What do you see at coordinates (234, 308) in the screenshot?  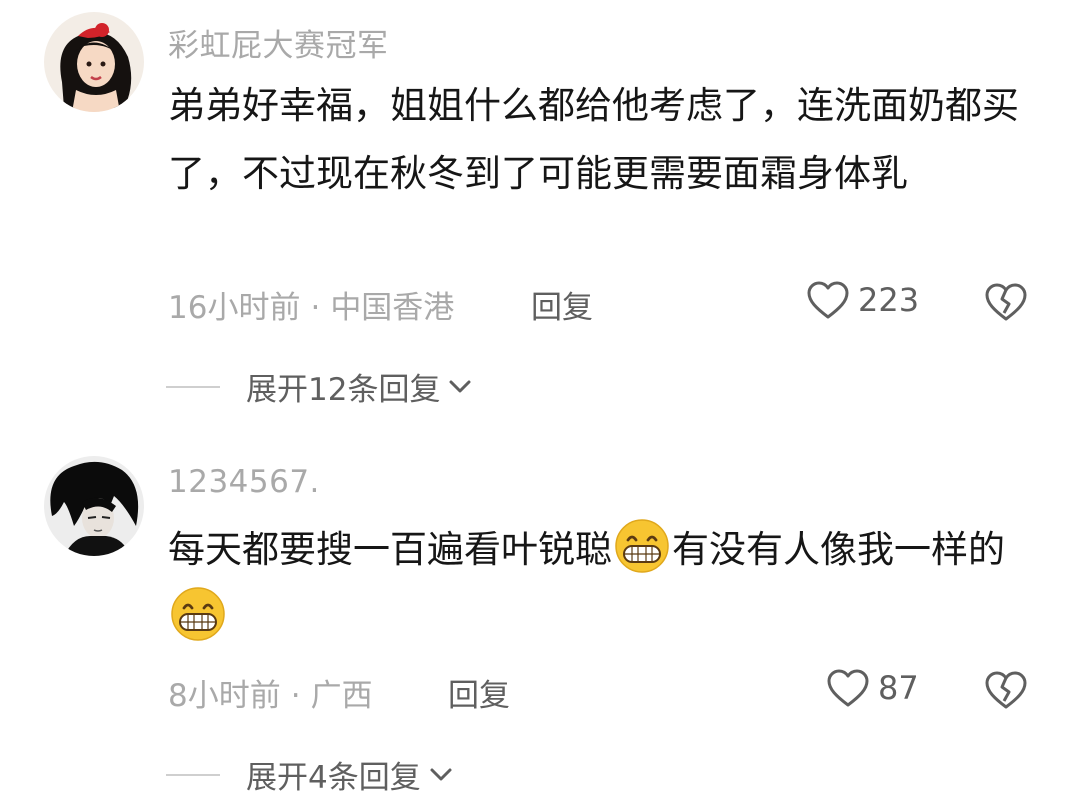 I see `comment-time: 16小时前` at bounding box center [234, 308].